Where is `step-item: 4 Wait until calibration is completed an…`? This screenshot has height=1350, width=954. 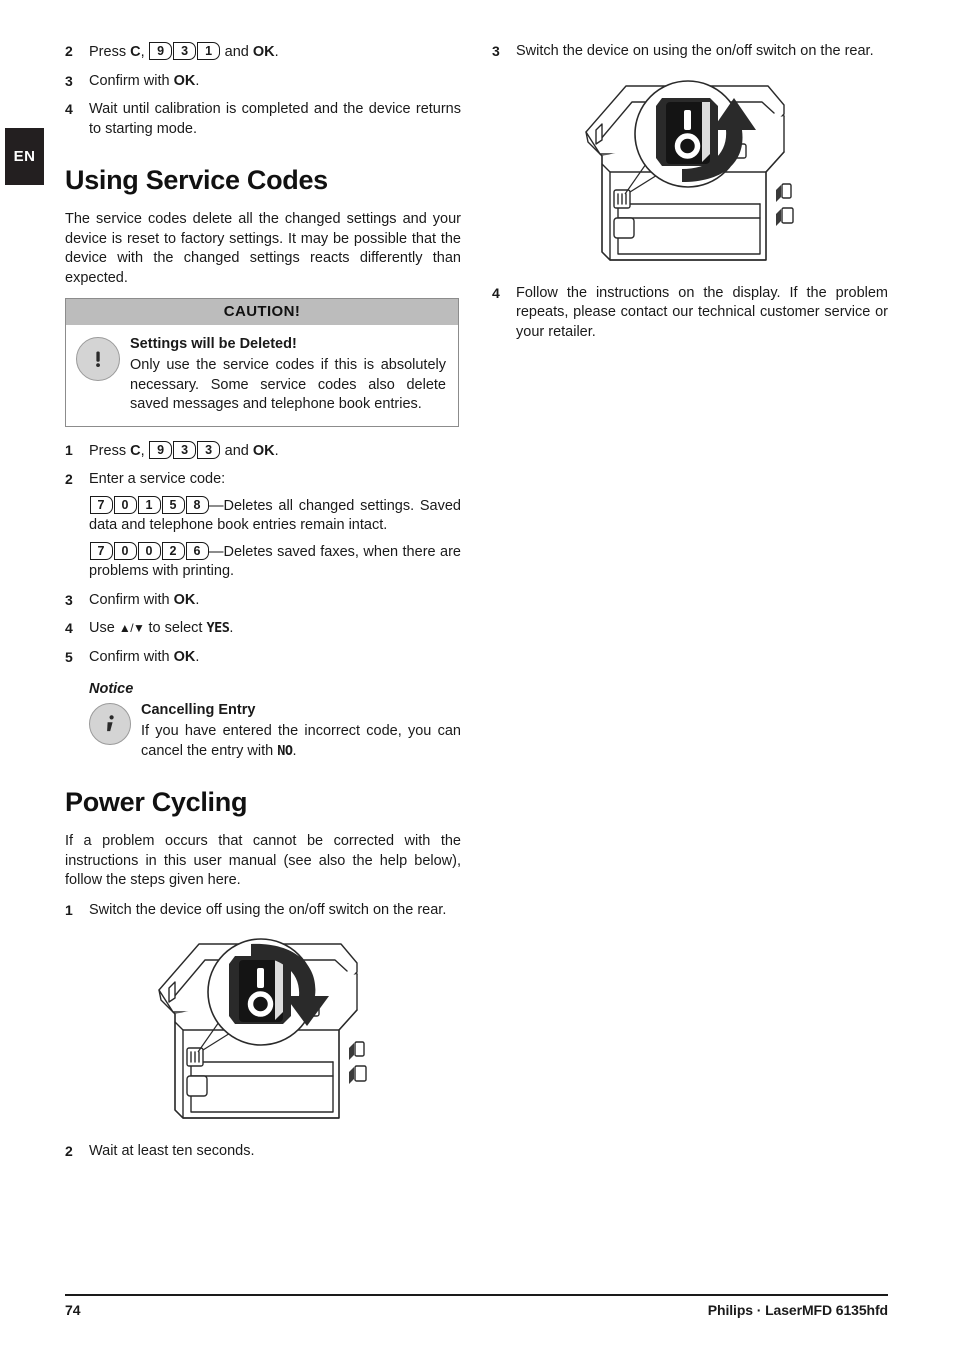
step-item: 4 Wait until calibration is completed an… is located at coordinates (263, 119).